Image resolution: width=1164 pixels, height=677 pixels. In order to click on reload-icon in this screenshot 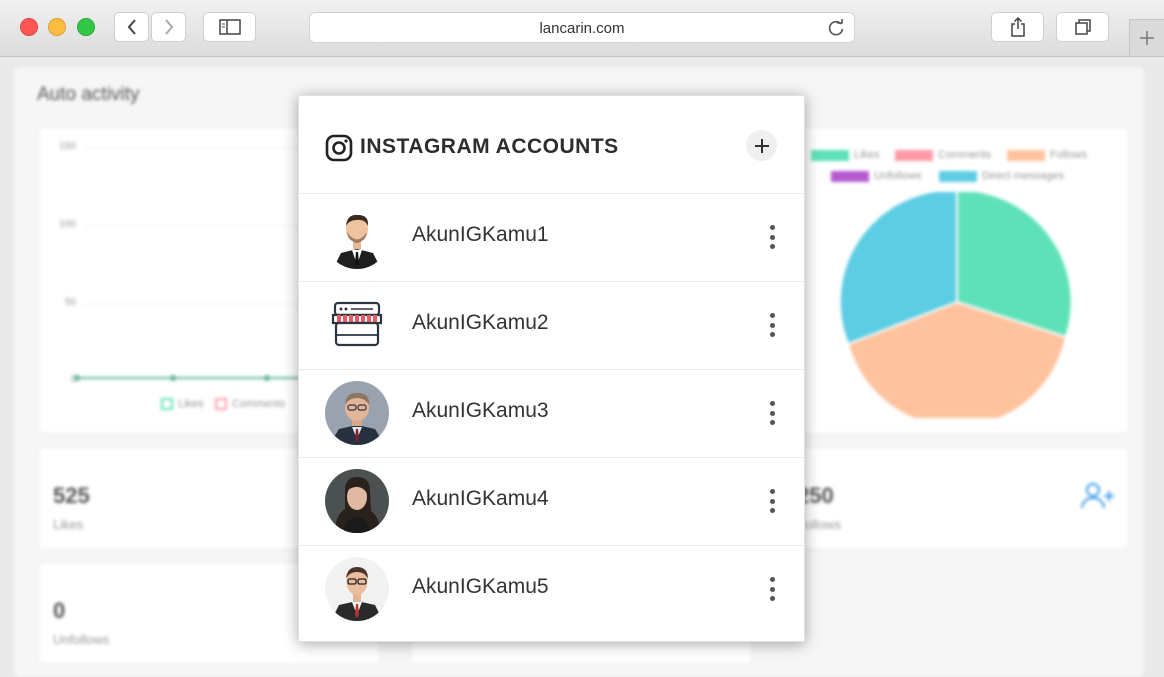, I will do `click(836, 28)`.